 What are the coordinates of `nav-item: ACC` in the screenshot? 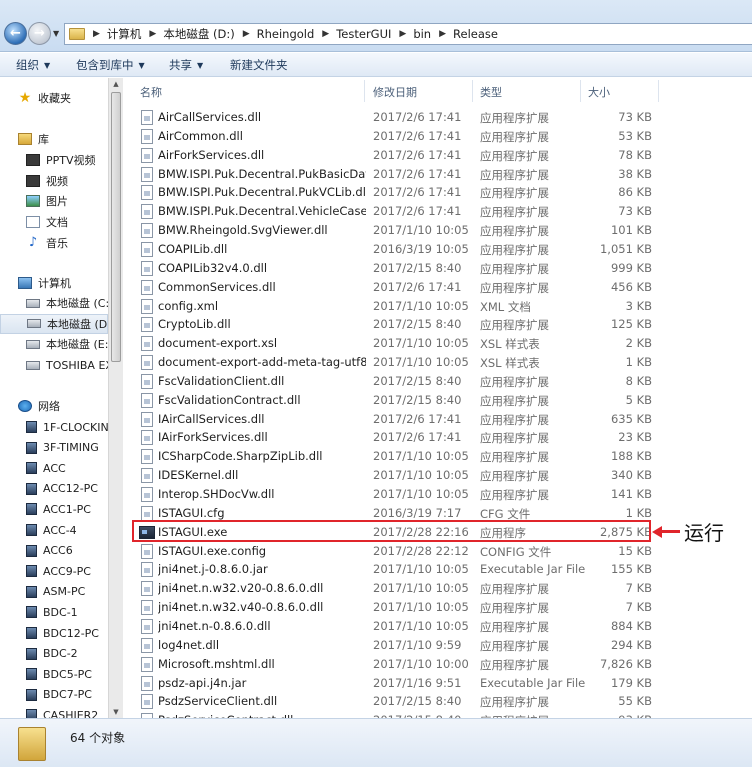 It's located at (54, 468).